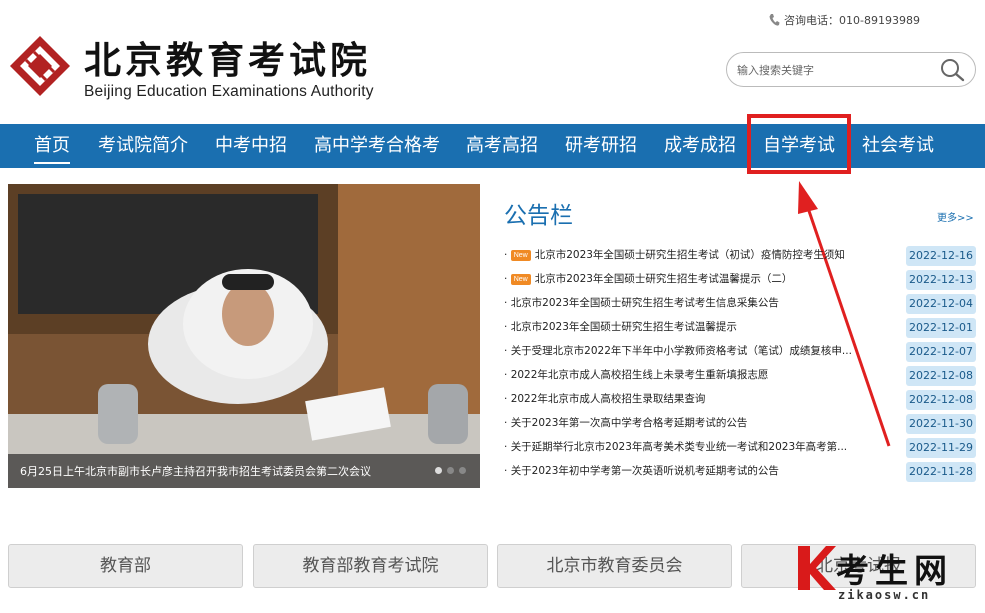 This screenshot has width=985, height=613. Describe the element at coordinates (941, 256) in the screenshot. I see `news-date: 2022-12-16` at that location.